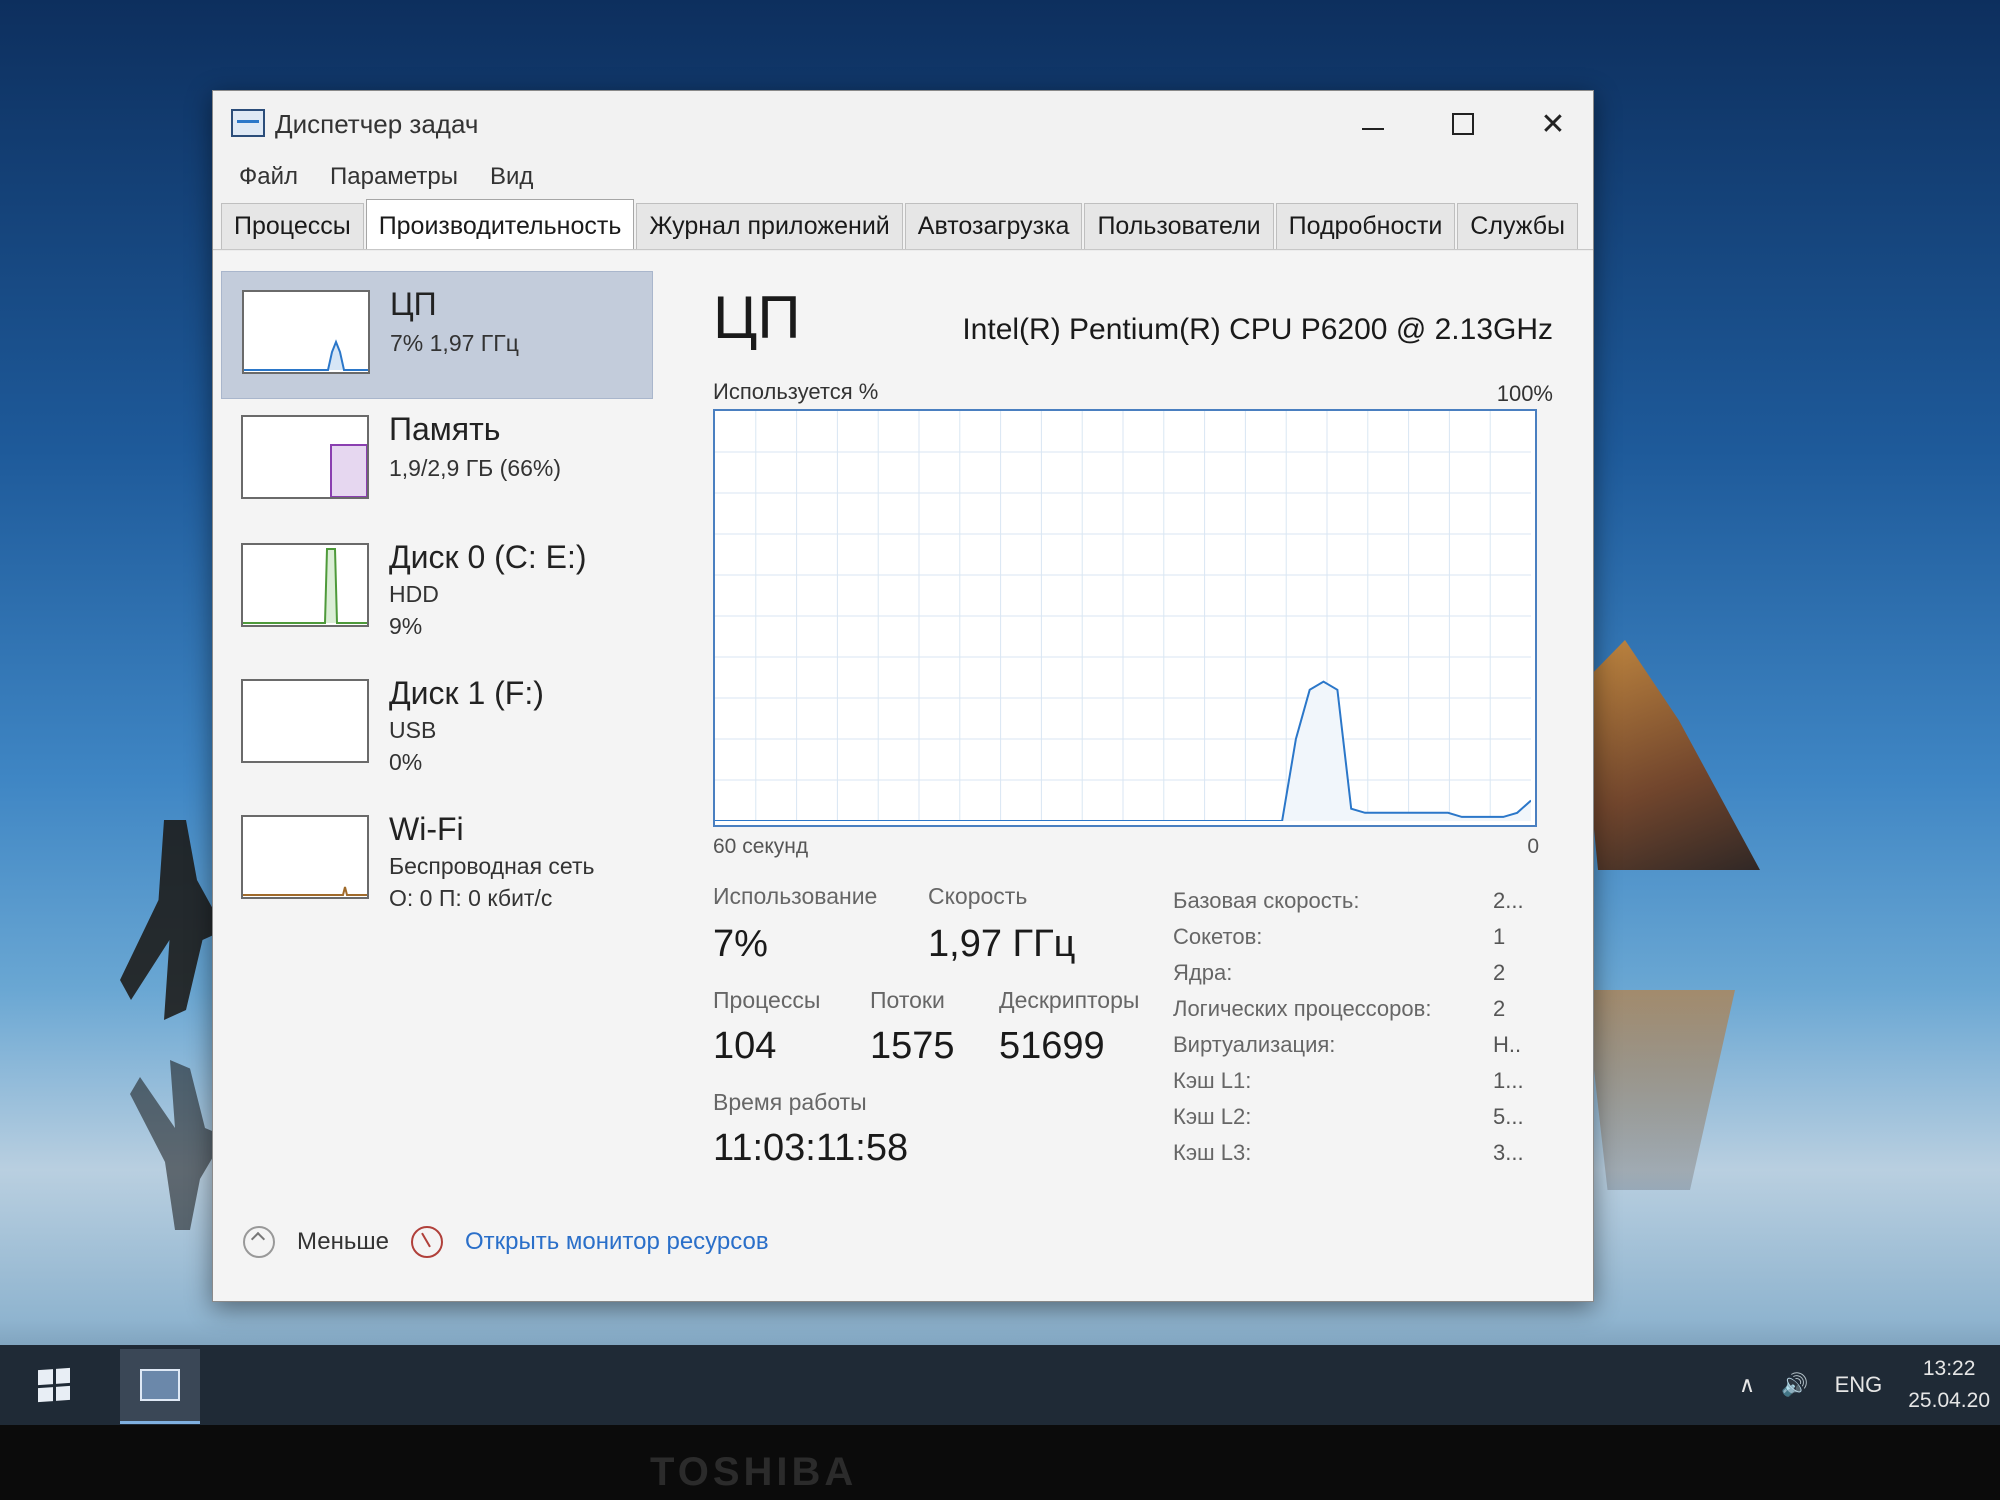  I want to click on task-manager-icon, so click(248, 123).